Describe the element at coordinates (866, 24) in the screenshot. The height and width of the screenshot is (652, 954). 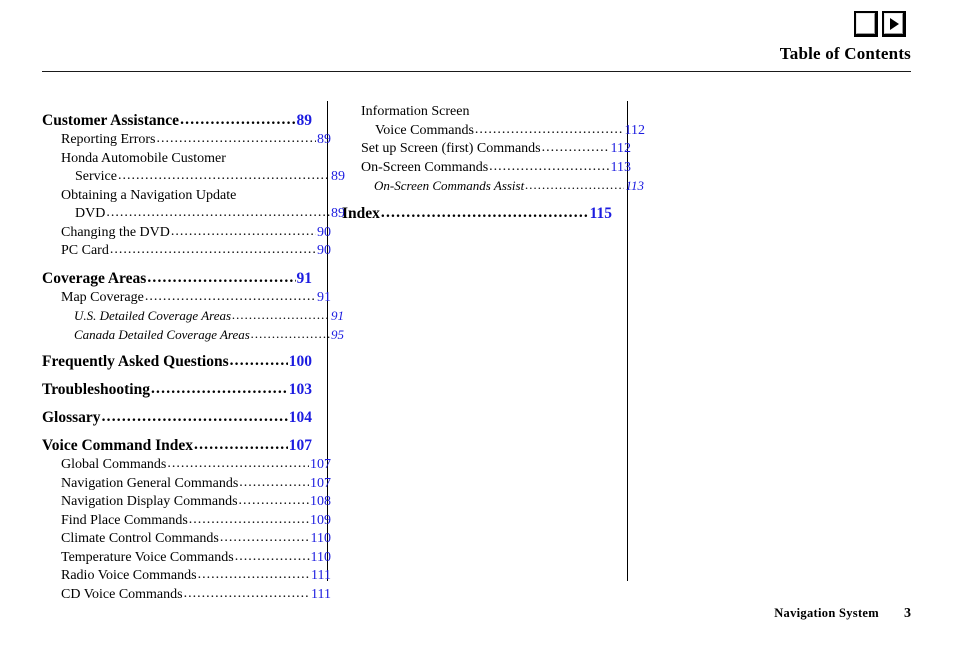
I see `blank-button` at that location.